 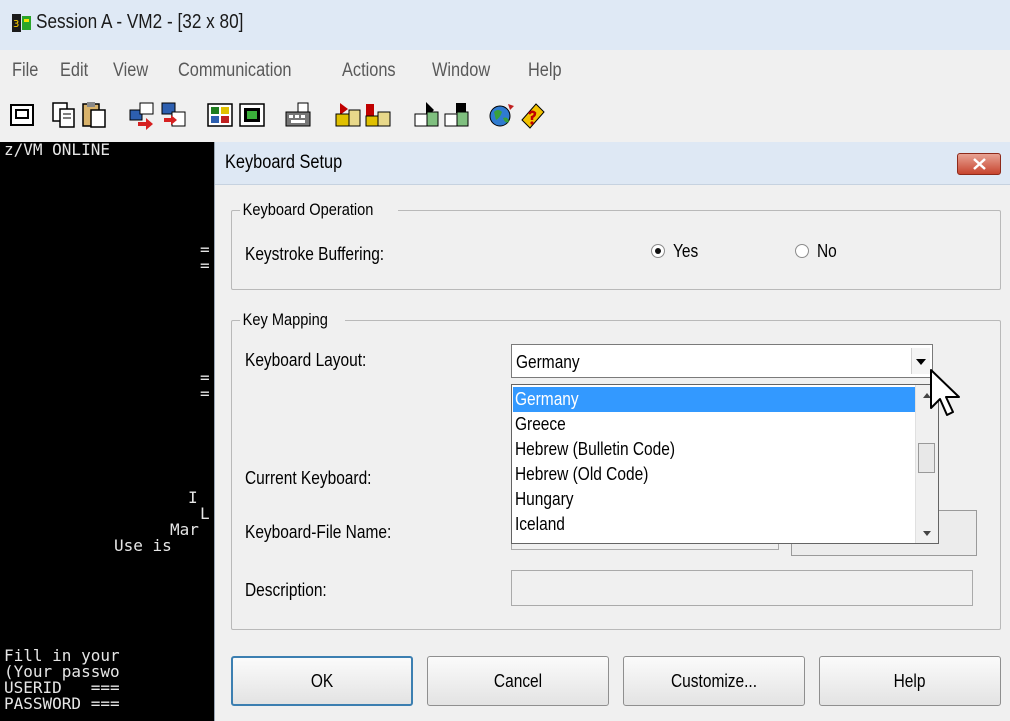 What do you see at coordinates (461, 71) in the screenshot?
I see `menu-window: Window` at bounding box center [461, 71].